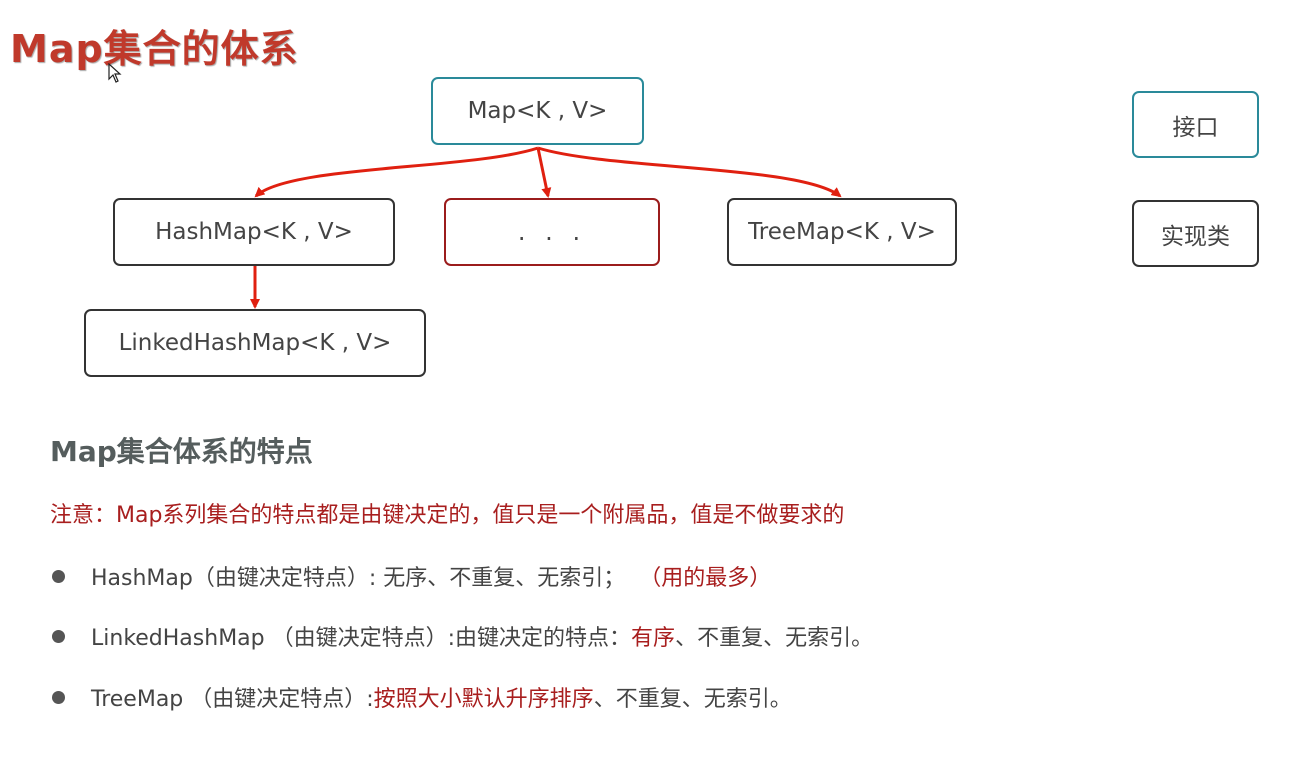 The width and height of the screenshot is (1305, 769). What do you see at coordinates (254, 232) in the screenshot?
I see `node-hashmap: HashMap<K , V>` at bounding box center [254, 232].